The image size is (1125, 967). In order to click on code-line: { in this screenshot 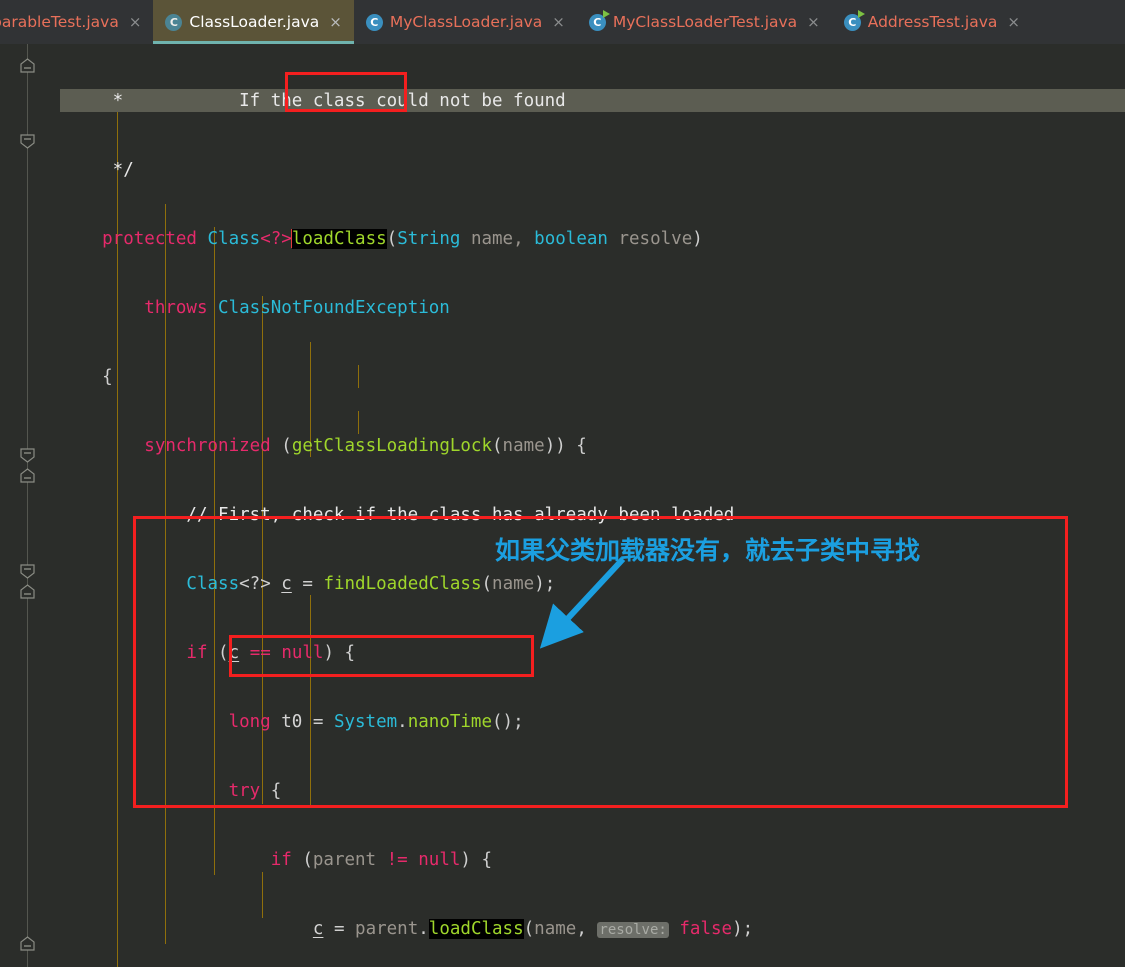, I will do `click(86, 377)`.